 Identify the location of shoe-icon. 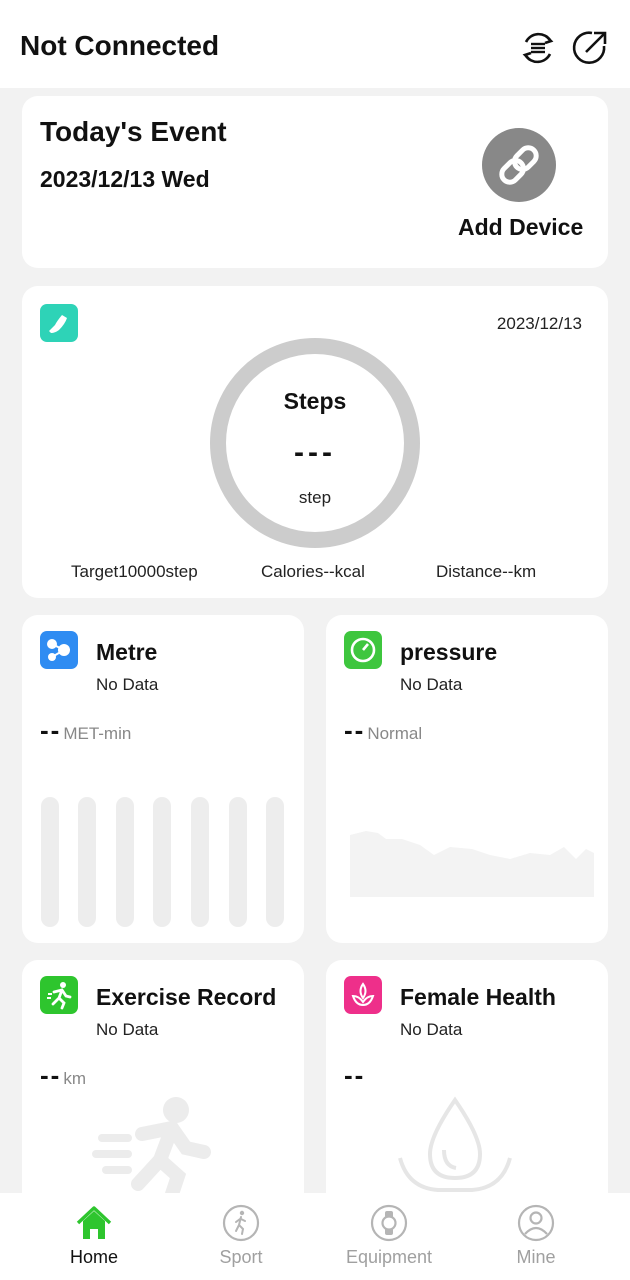
(59, 323).